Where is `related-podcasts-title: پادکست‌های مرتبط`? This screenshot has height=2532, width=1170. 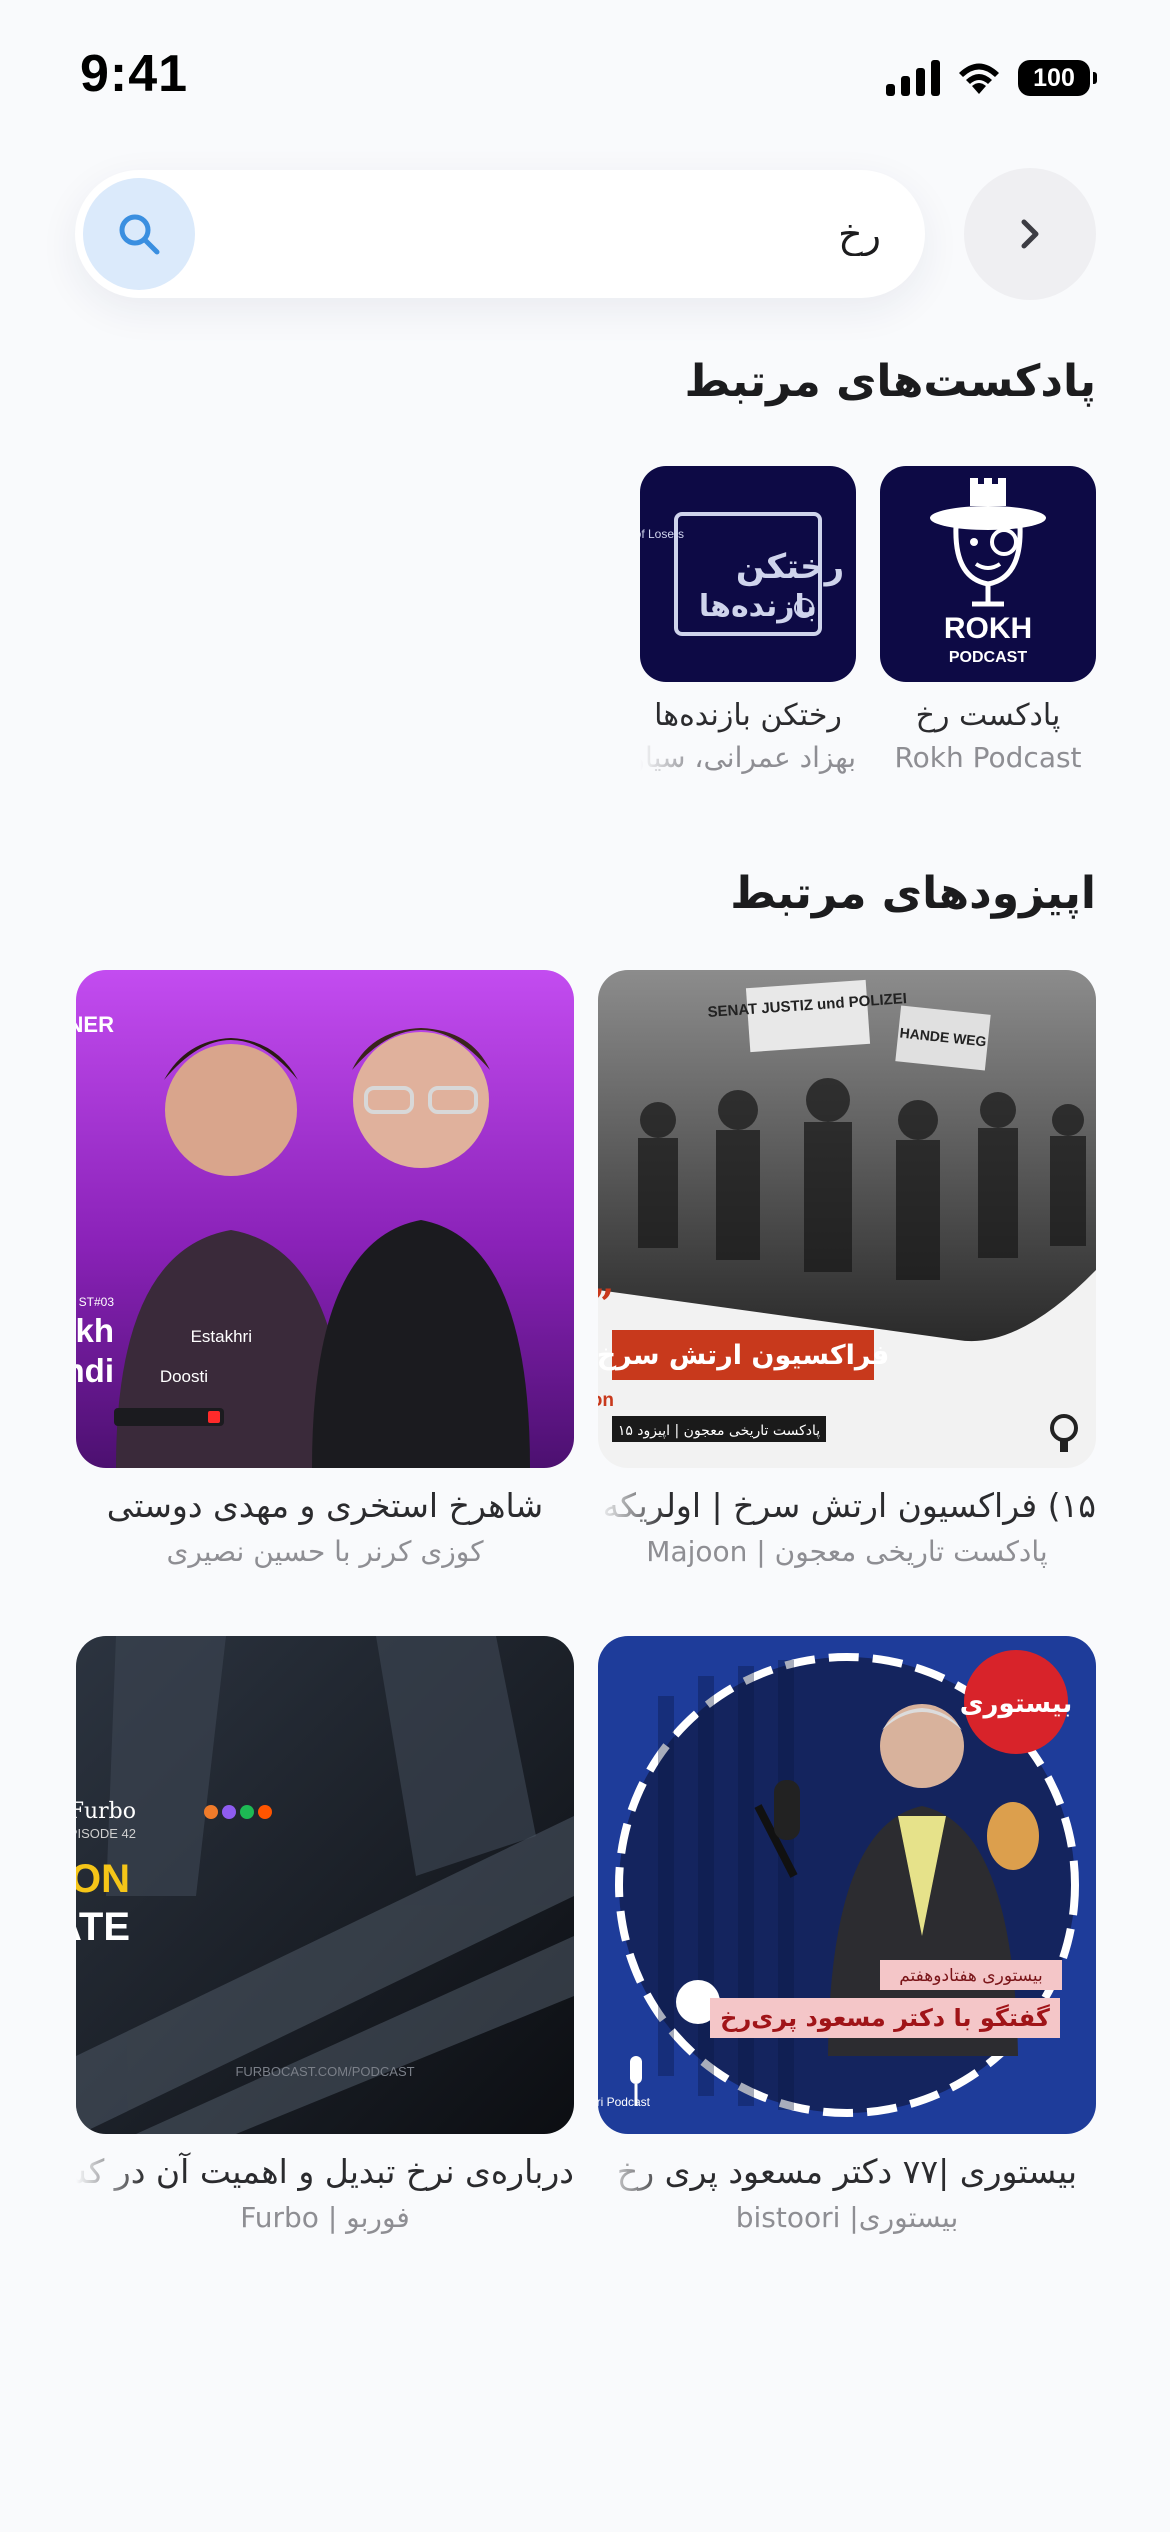 related-podcasts-title: پادکست‌های مرتبط is located at coordinates (890, 381).